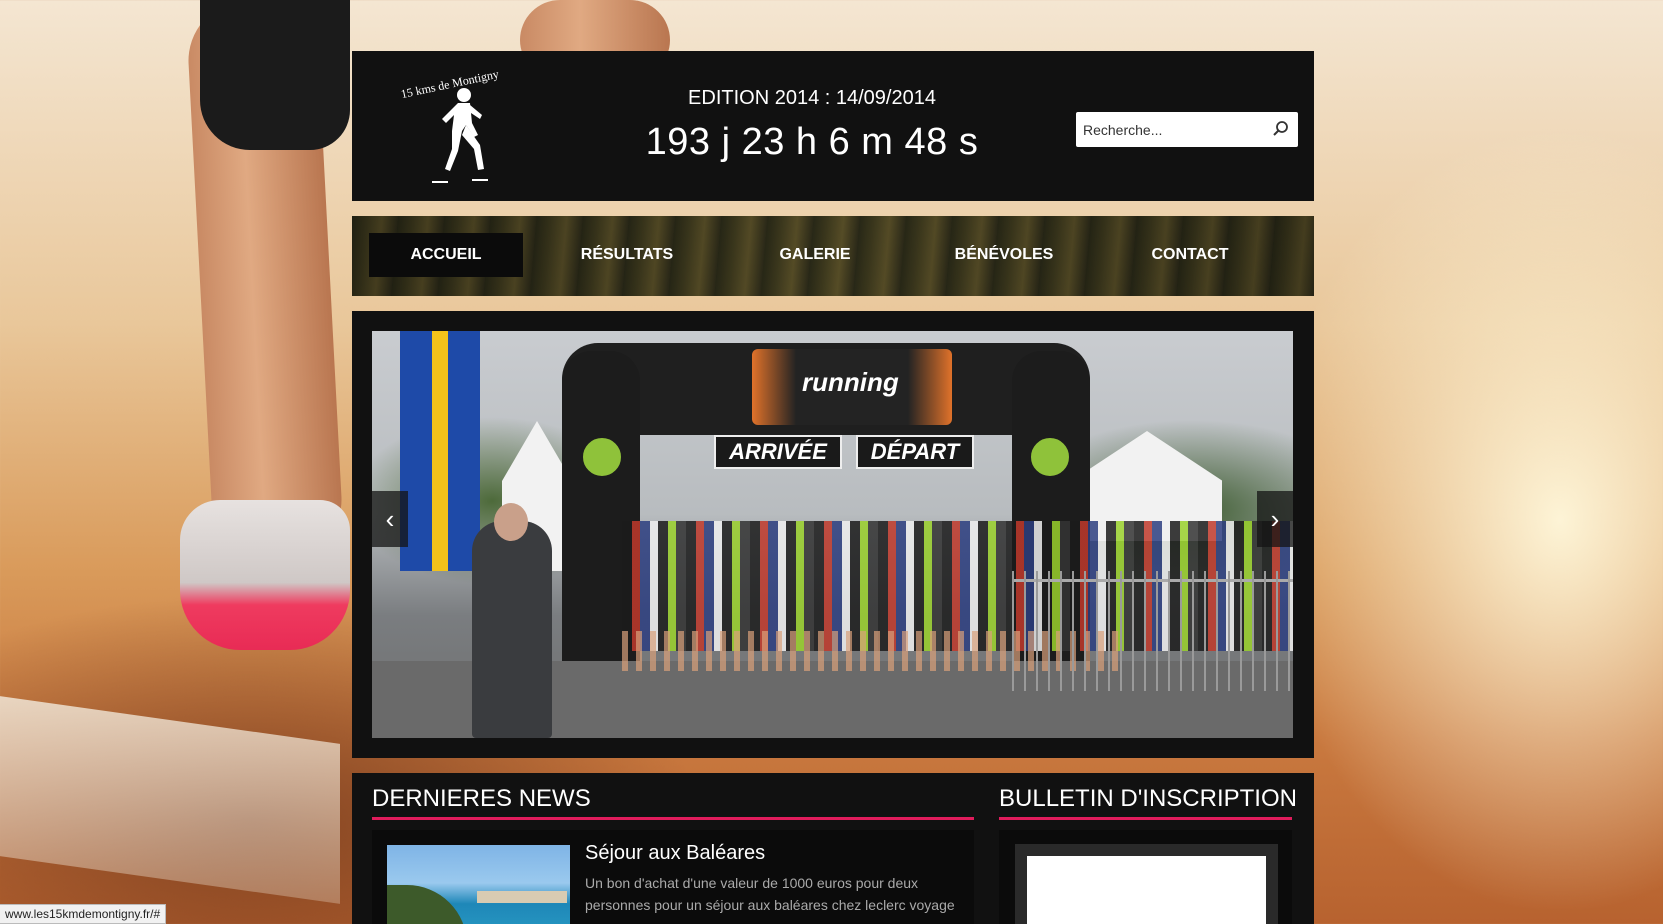 The image size is (1663, 924). I want to click on news-item-title: Séjour aux Baléares, so click(675, 853).